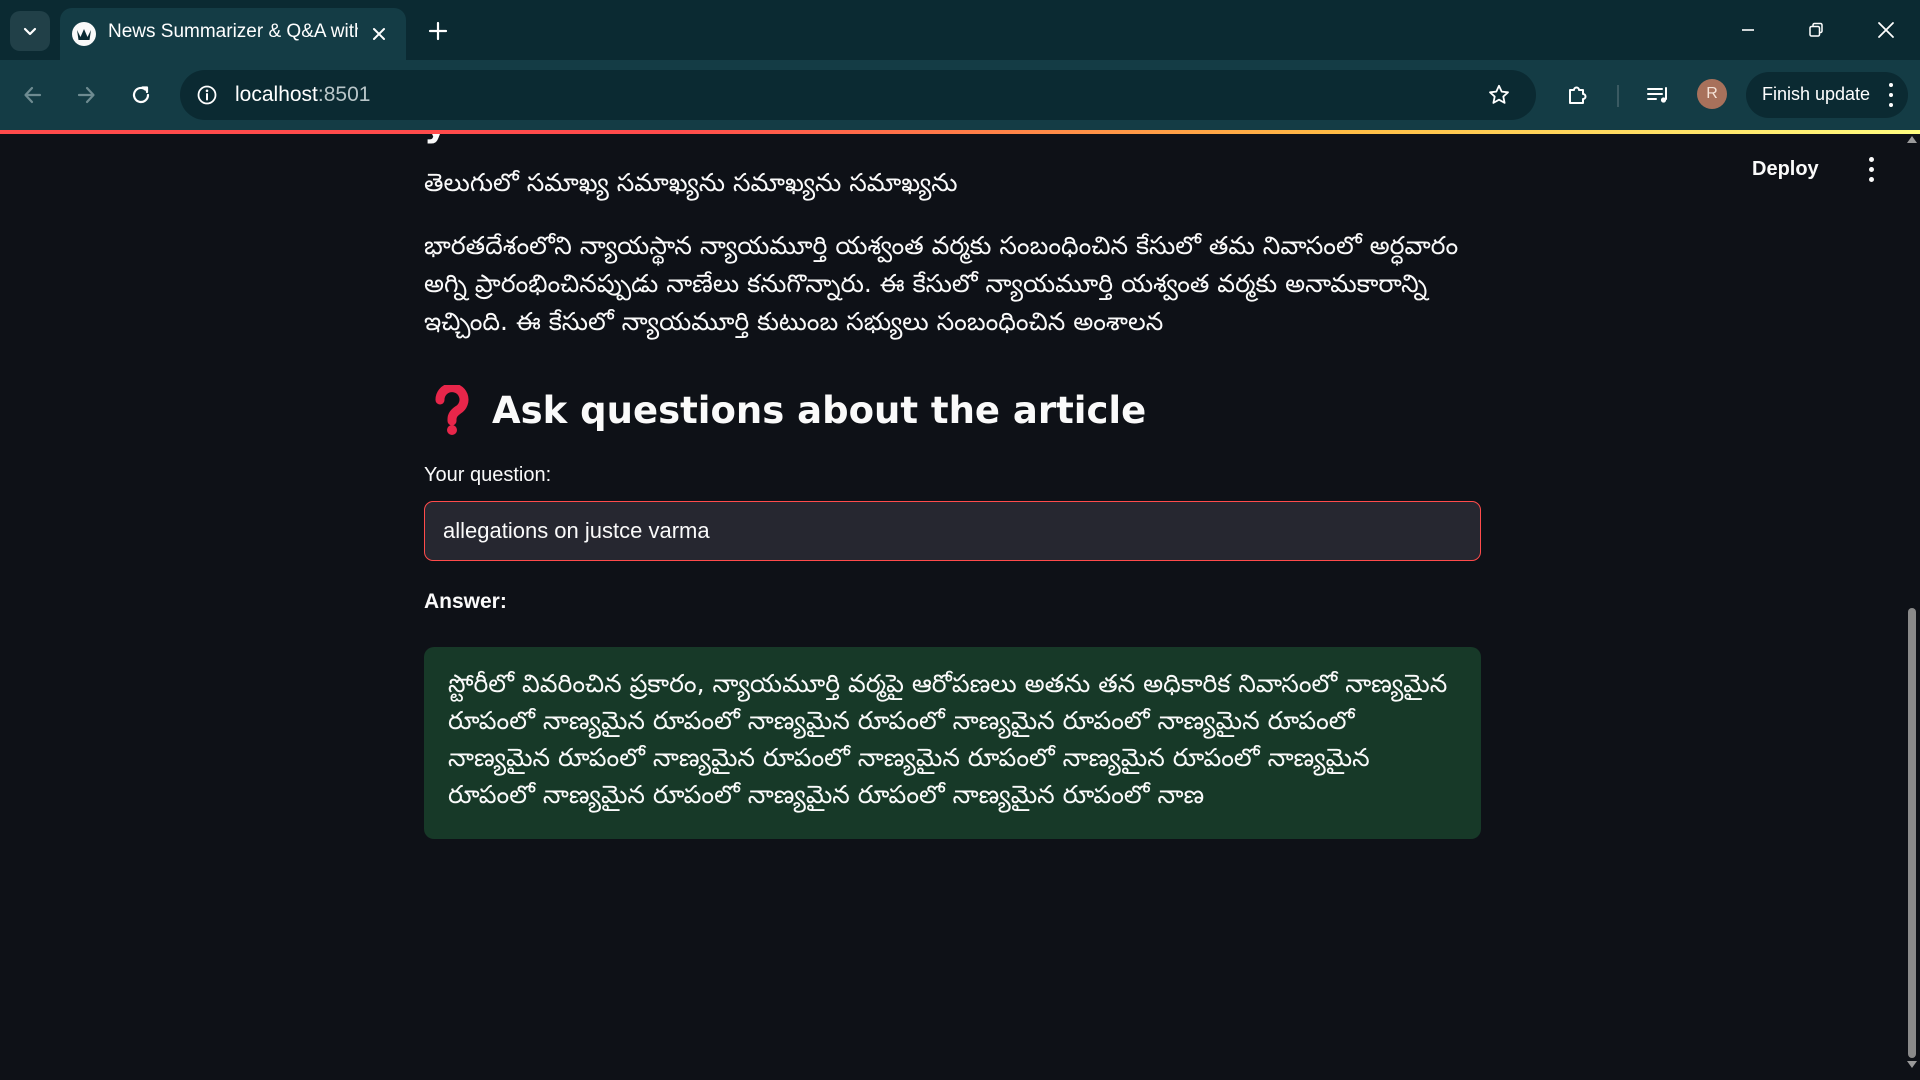  Describe the element at coordinates (84, 34) in the screenshot. I see `streamlit-crown-icon` at that location.